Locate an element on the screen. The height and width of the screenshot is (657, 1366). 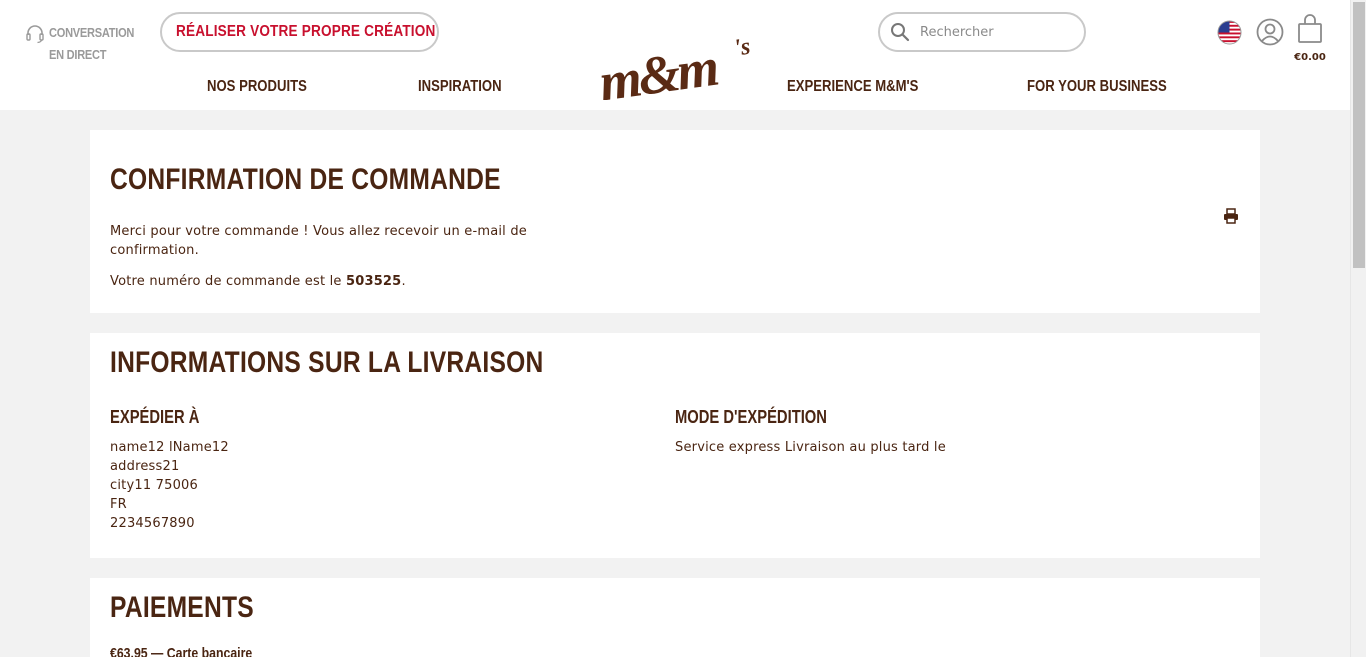
nav-our-products: NOS PRODUITS is located at coordinates (257, 87).